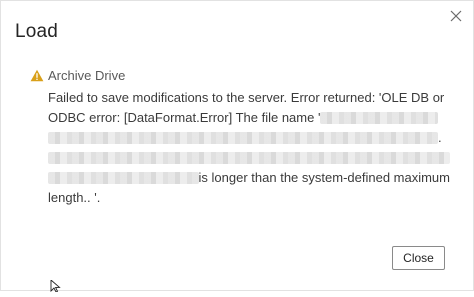 This screenshot has width=474, height=297. Describe the element at coordinates (456, 16) in the screenshot. I see `close-icon` at that location.